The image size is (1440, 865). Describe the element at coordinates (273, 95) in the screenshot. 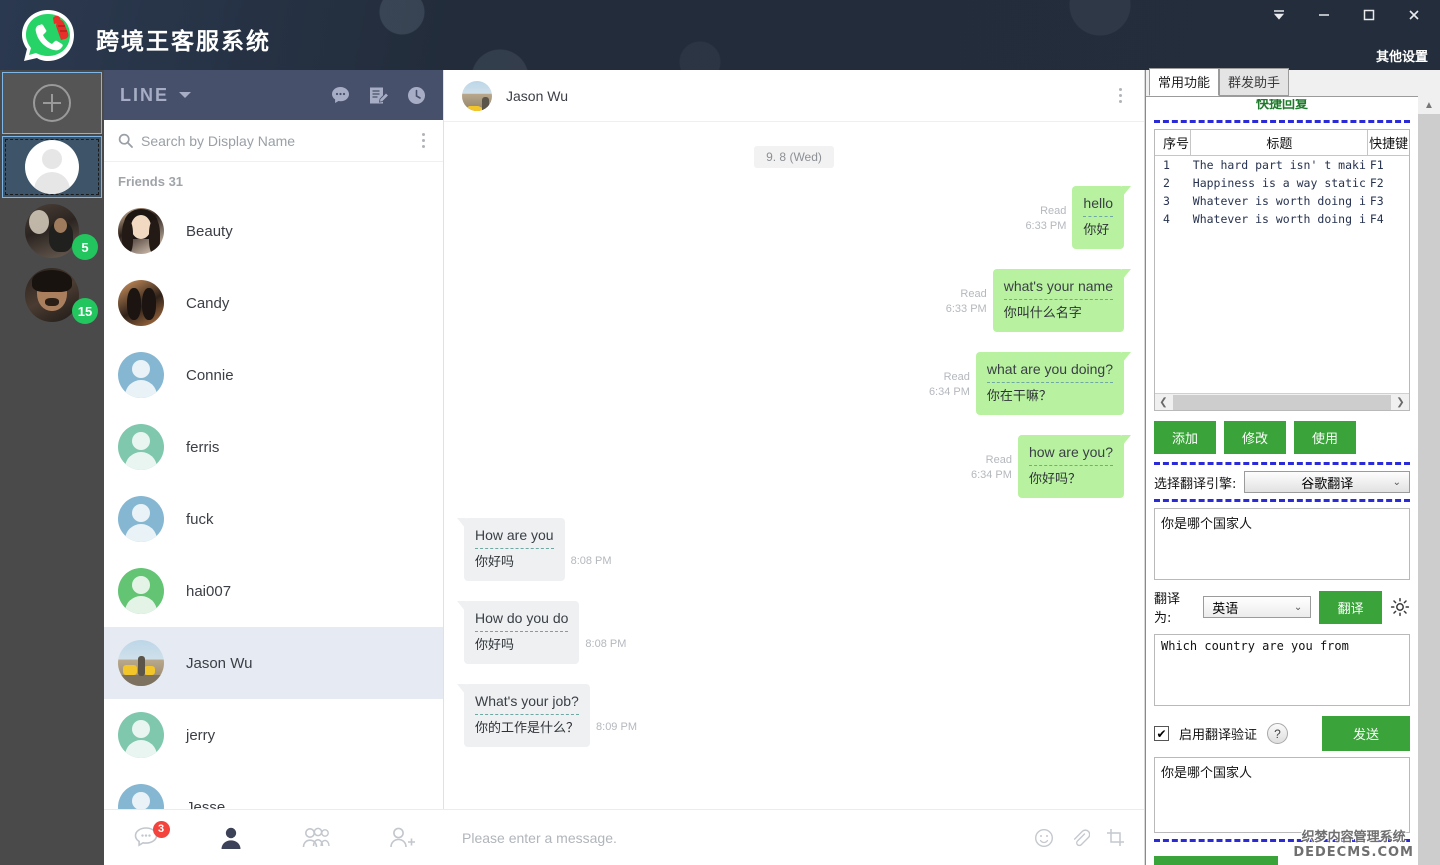

I see `line-header: LINE` at that location.